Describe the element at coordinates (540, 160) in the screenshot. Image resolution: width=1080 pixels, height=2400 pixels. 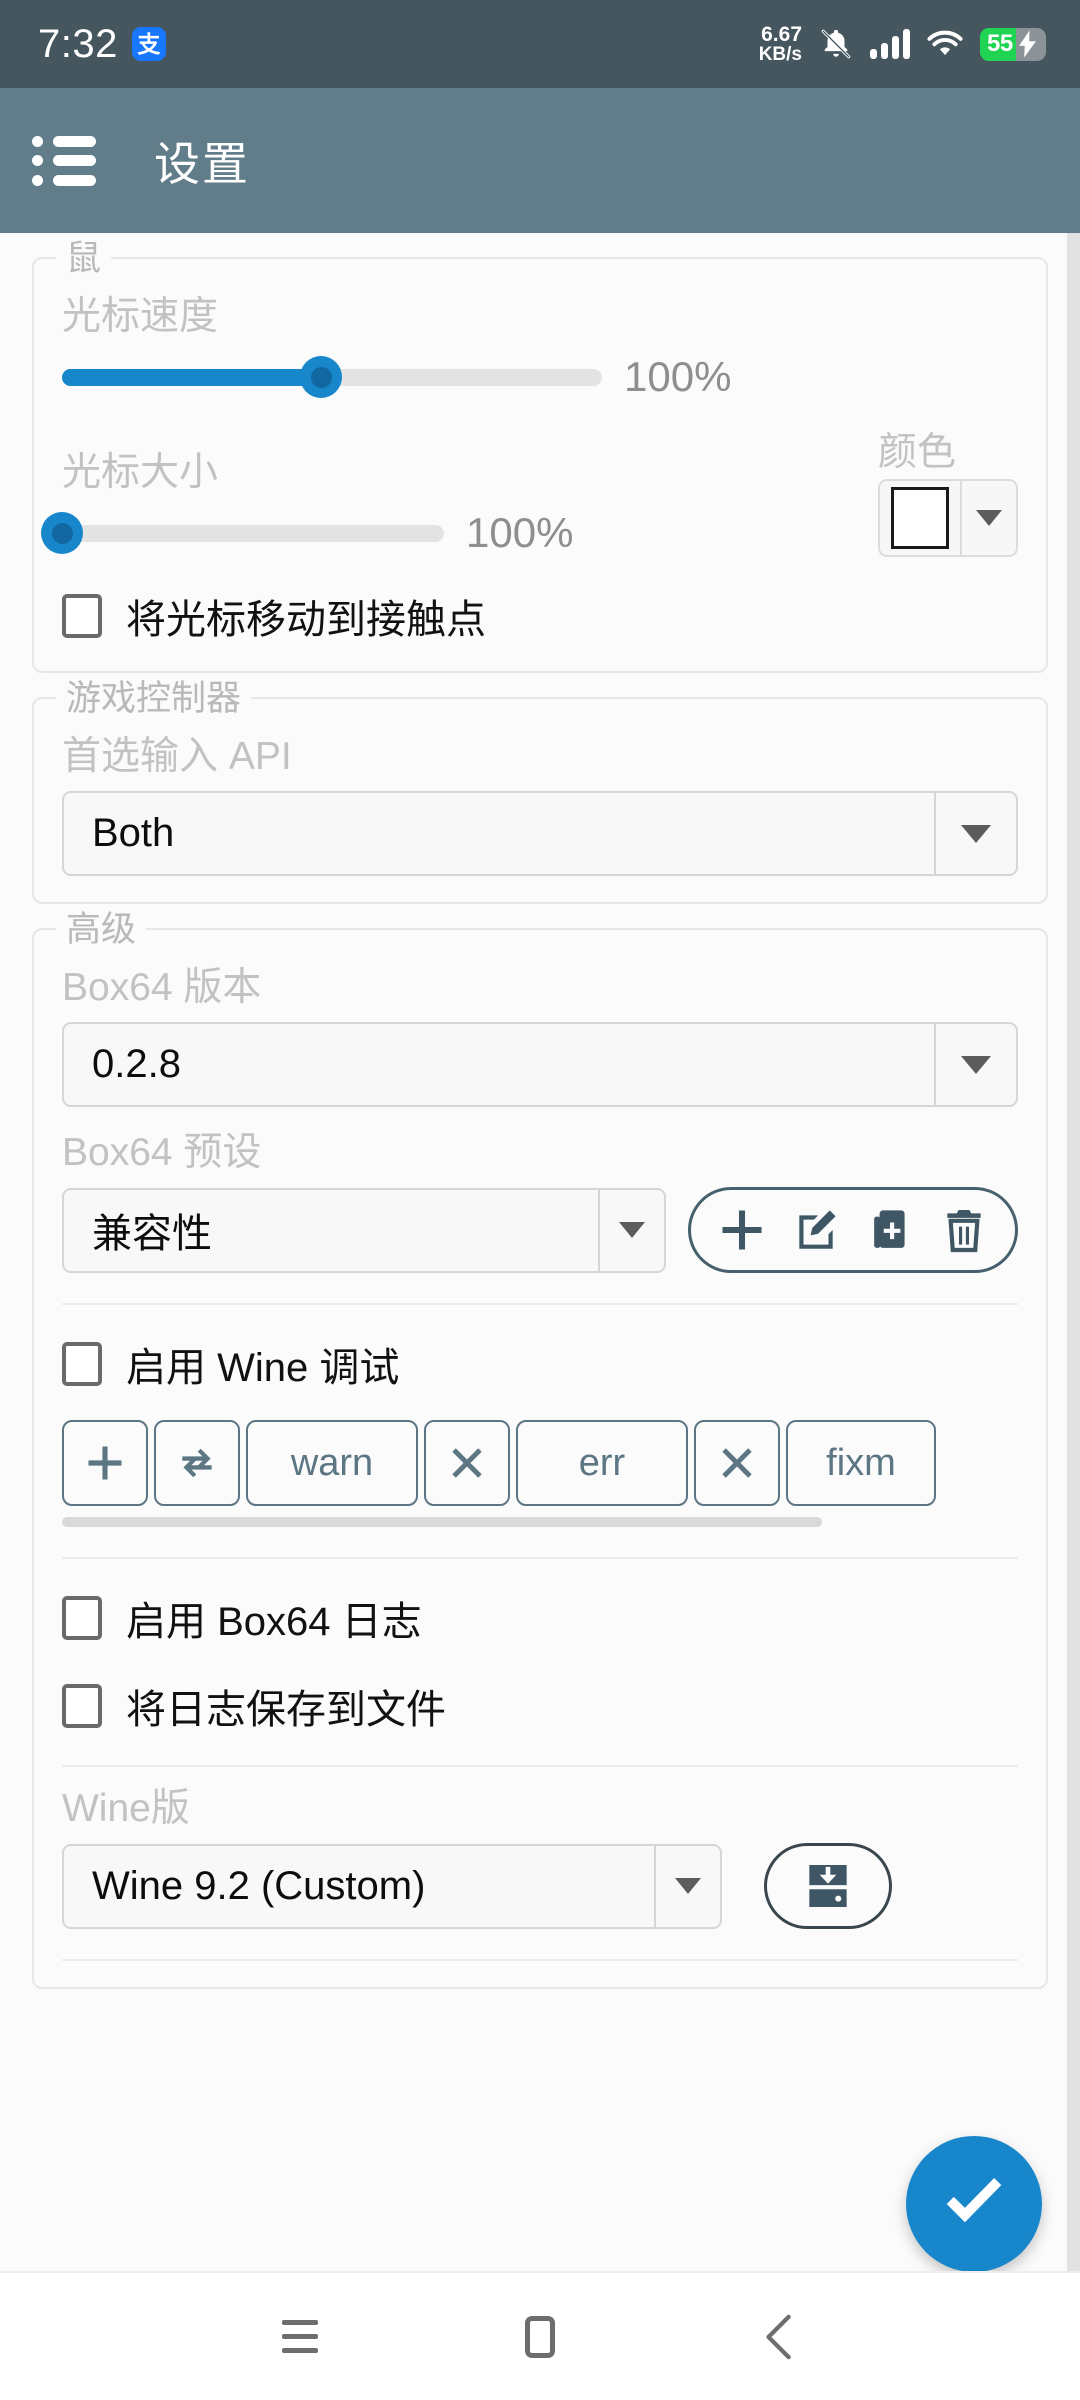
I see `app-bar: 设置` at that location.